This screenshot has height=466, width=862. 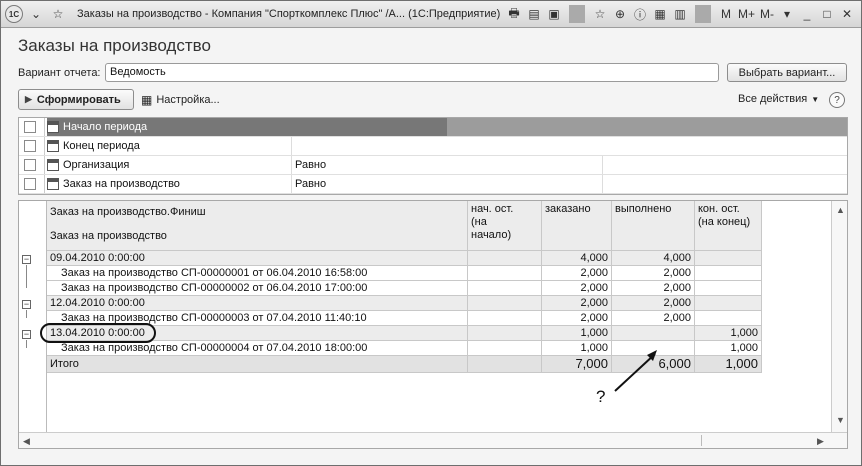 I want to click on scroll-up-icon: ▲, so click(x=840, y=210).